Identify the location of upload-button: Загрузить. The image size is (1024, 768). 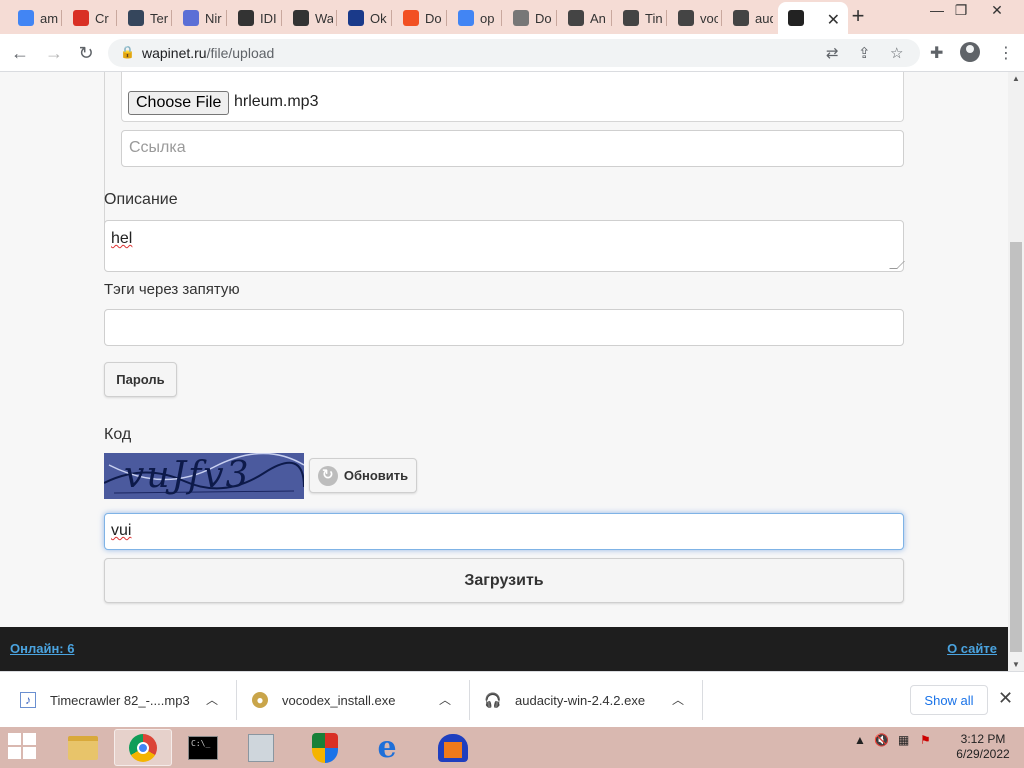
(504, 580).